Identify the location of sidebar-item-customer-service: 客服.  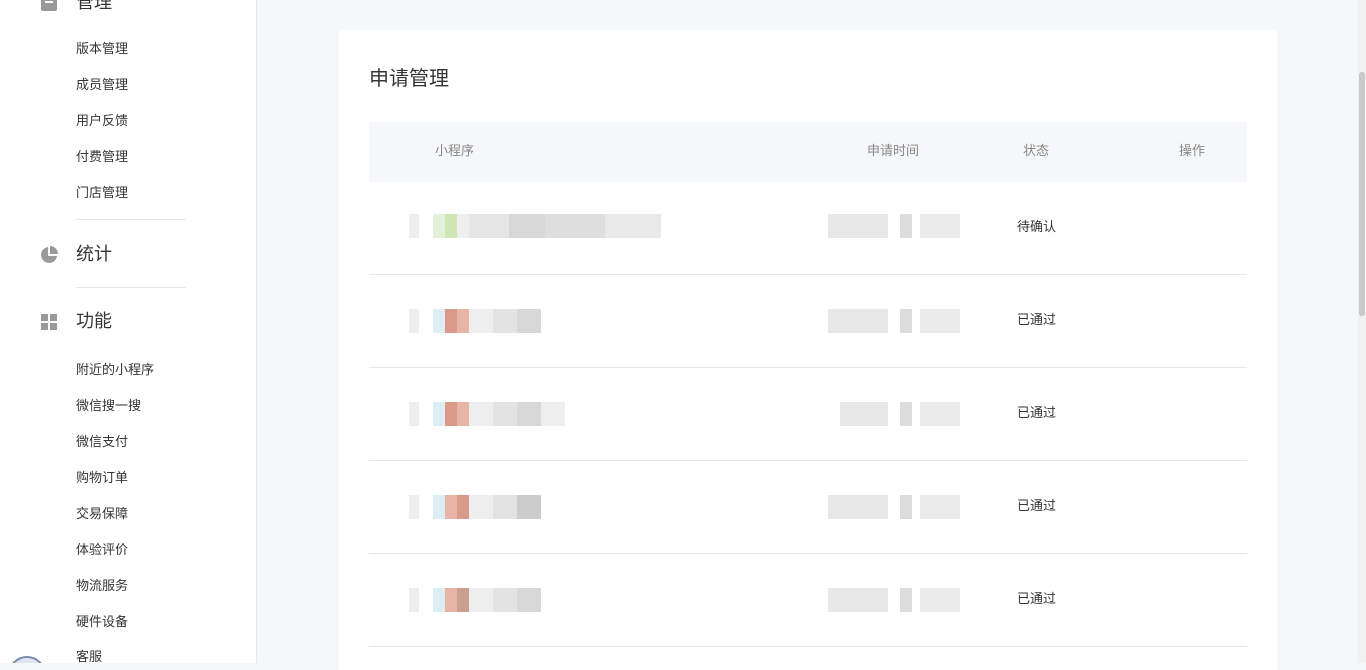
(89, 655).